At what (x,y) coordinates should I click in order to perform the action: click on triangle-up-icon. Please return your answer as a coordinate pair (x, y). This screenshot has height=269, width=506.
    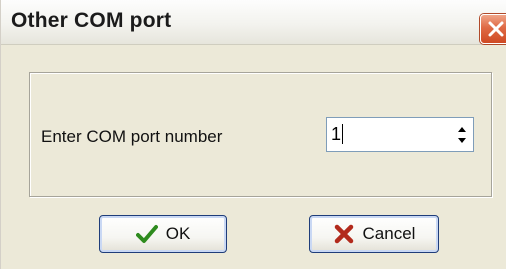
    Looking at the image, I should click on (462, 129).